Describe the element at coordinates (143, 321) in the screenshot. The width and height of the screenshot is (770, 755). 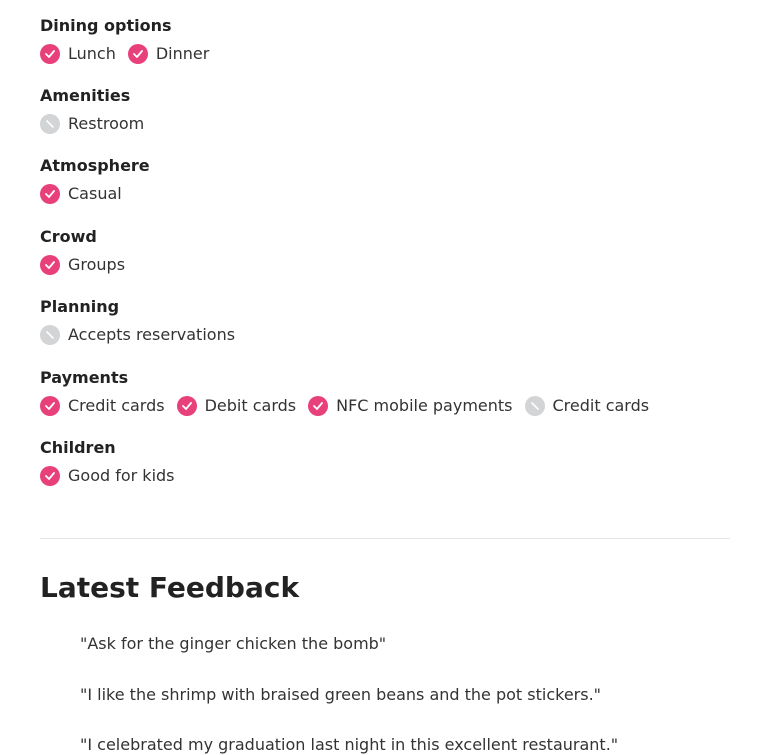
I see `section-planning: Planning Accepts reservations` at that location.